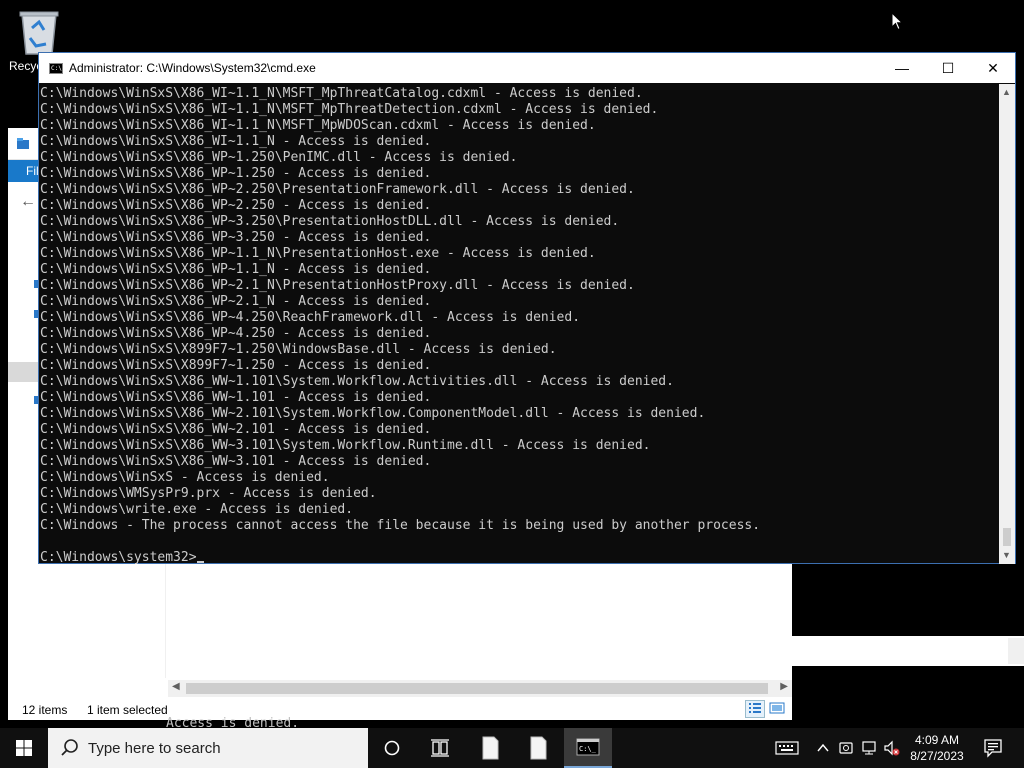 The width and height of the screenshot is (1024, 768). Describe the element at coordinates (755, 709) in the screenshot. I see `details-view-icon` at that location.